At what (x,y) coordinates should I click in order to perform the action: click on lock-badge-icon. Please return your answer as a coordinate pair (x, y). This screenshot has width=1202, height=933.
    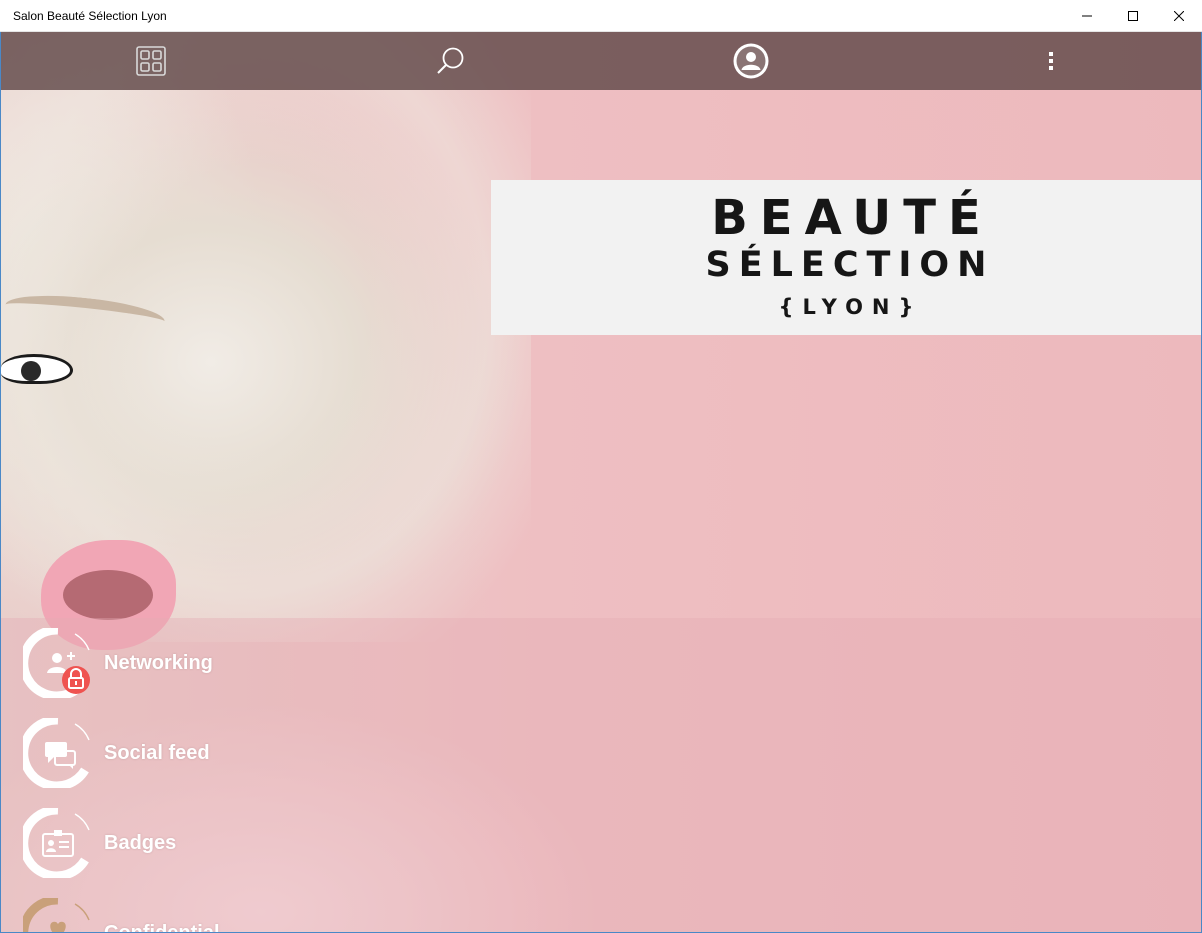
    Looking at the image, I should click on (76, 680).